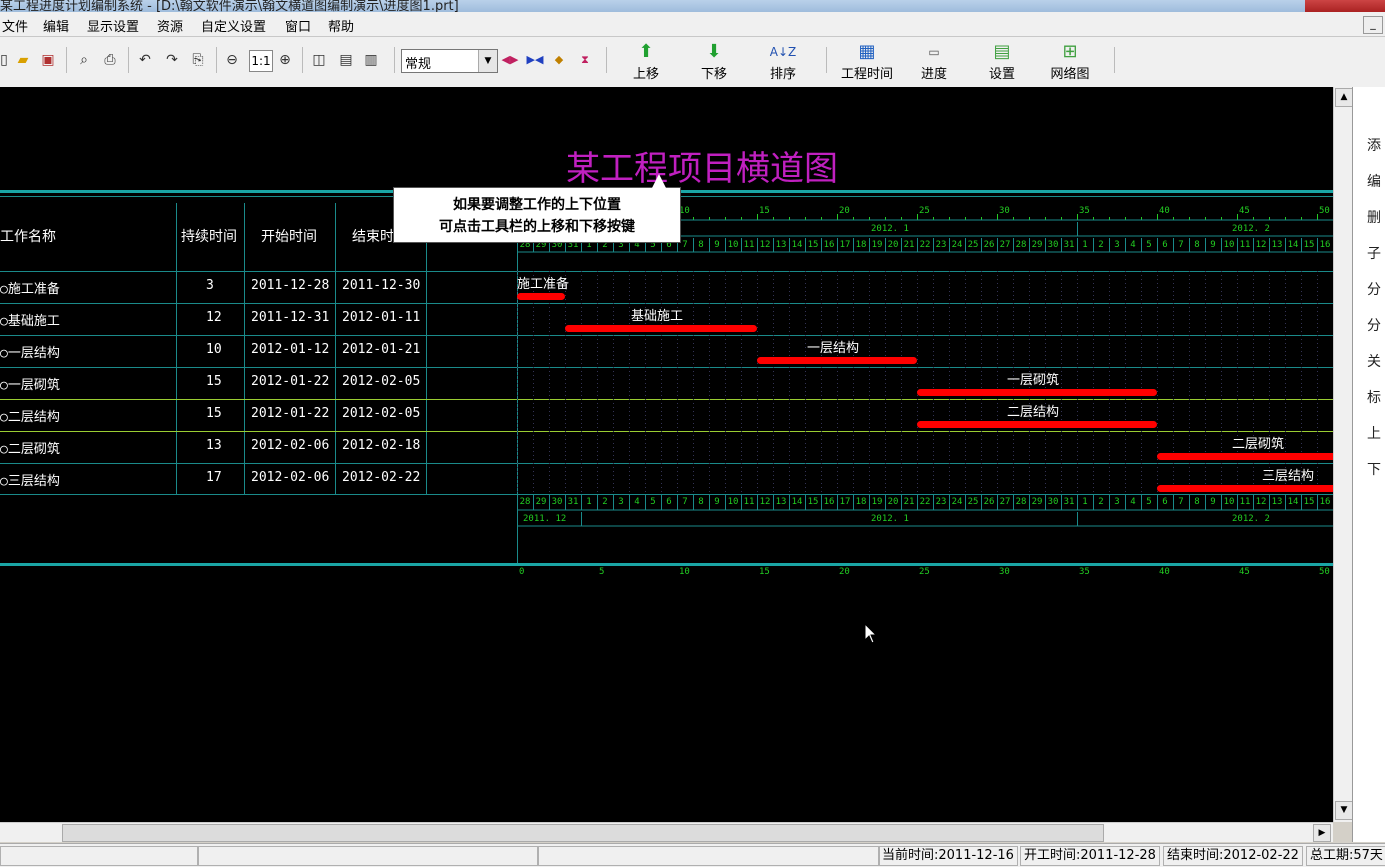 The width and height of the screenshot is (1385, 867). I want to click on menu-edit: 编辑, so click(56, 25).